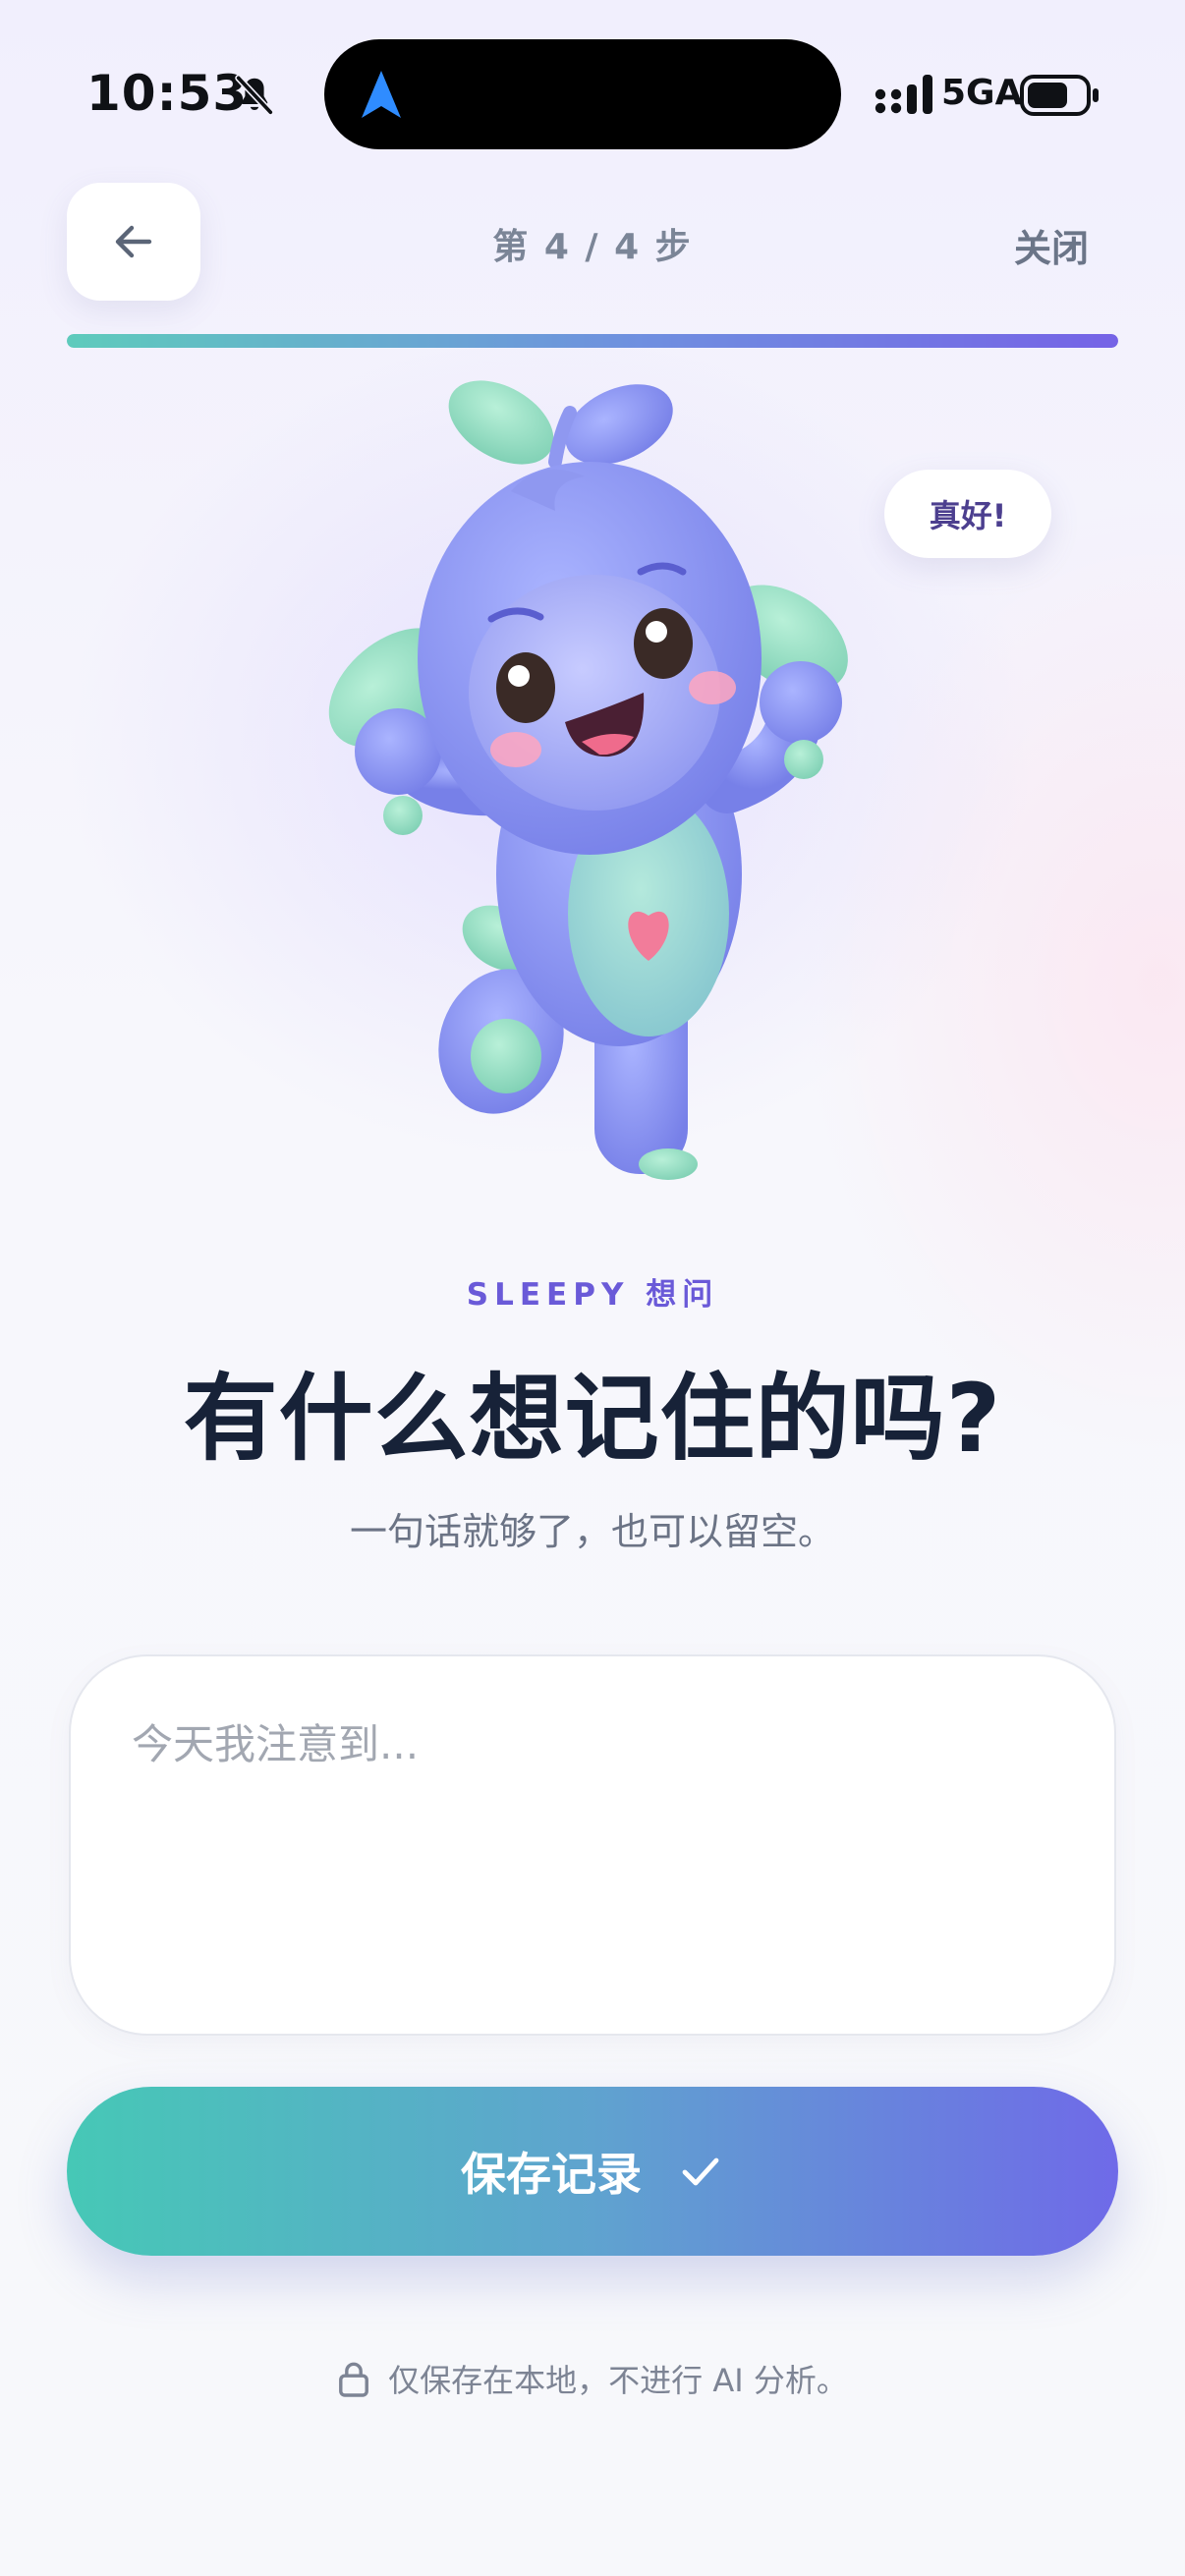 Image resolution: width=1185 pixels, height=2576 pixels. I want to click on note-input, so click(592, 1845).